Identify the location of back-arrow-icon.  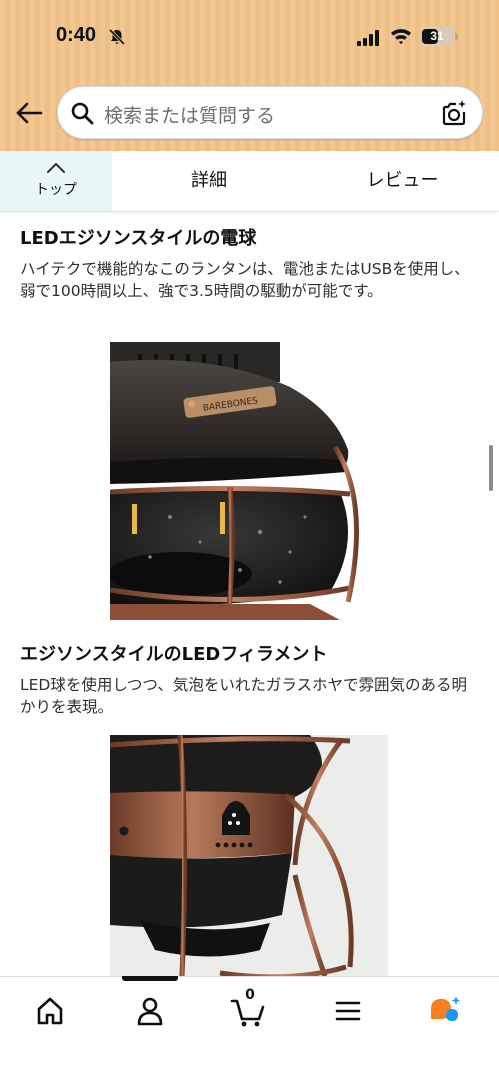
(29, 113).